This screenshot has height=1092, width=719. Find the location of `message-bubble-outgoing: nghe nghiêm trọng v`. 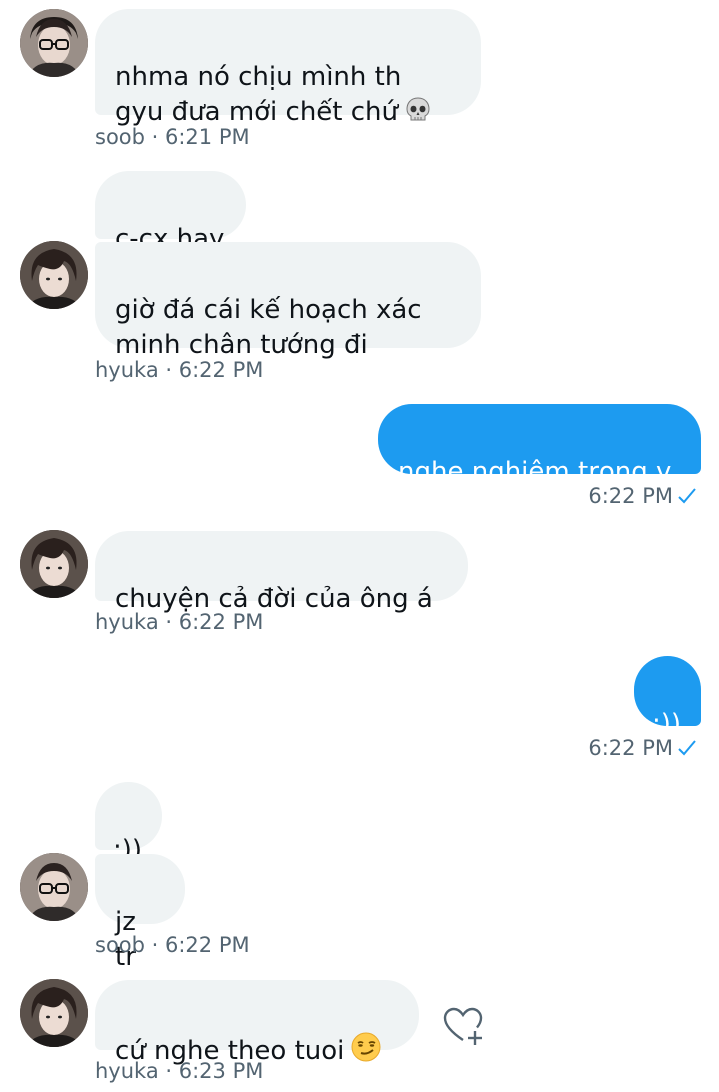

message-bubble-outgoing: nghe nghiêm trọng v is located at coordinates (539, 445).